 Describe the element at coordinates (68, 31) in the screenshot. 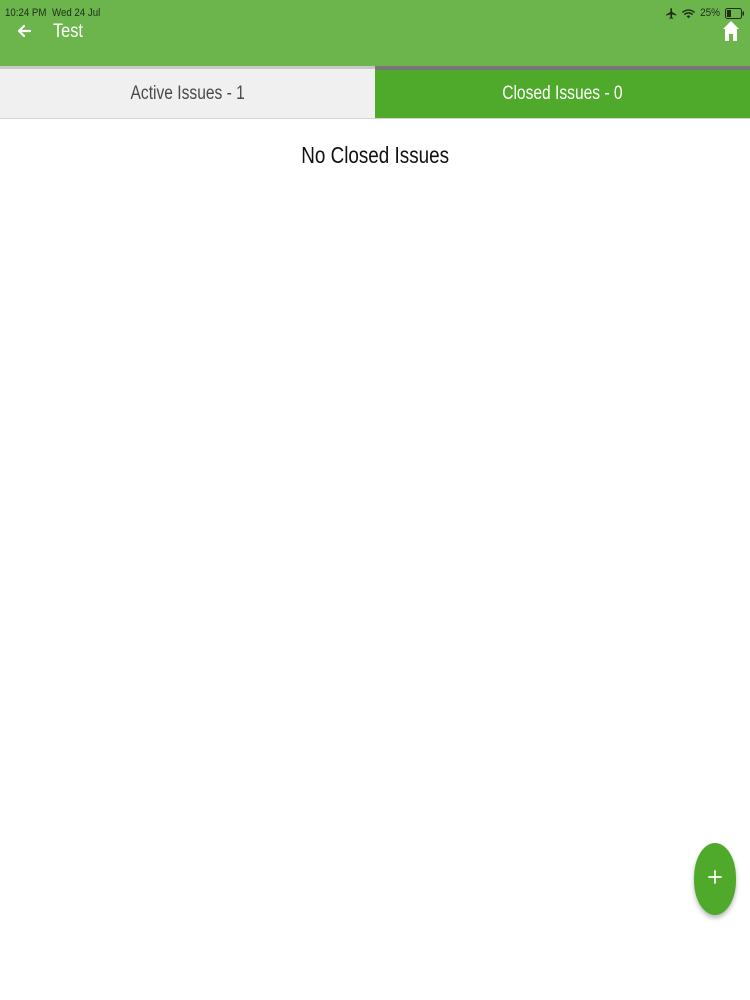

I see `page-title: Test` at that location.